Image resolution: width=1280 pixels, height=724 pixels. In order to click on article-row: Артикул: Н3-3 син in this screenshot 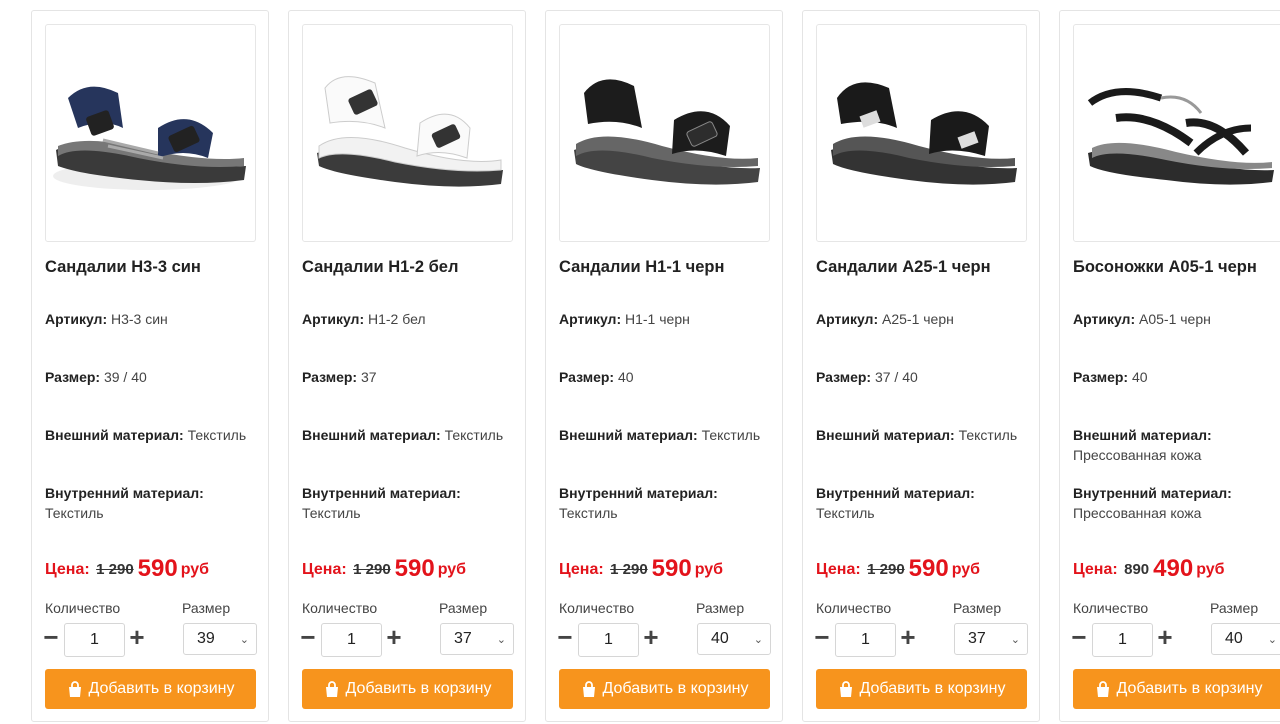, I will do `click(155, 319)`.